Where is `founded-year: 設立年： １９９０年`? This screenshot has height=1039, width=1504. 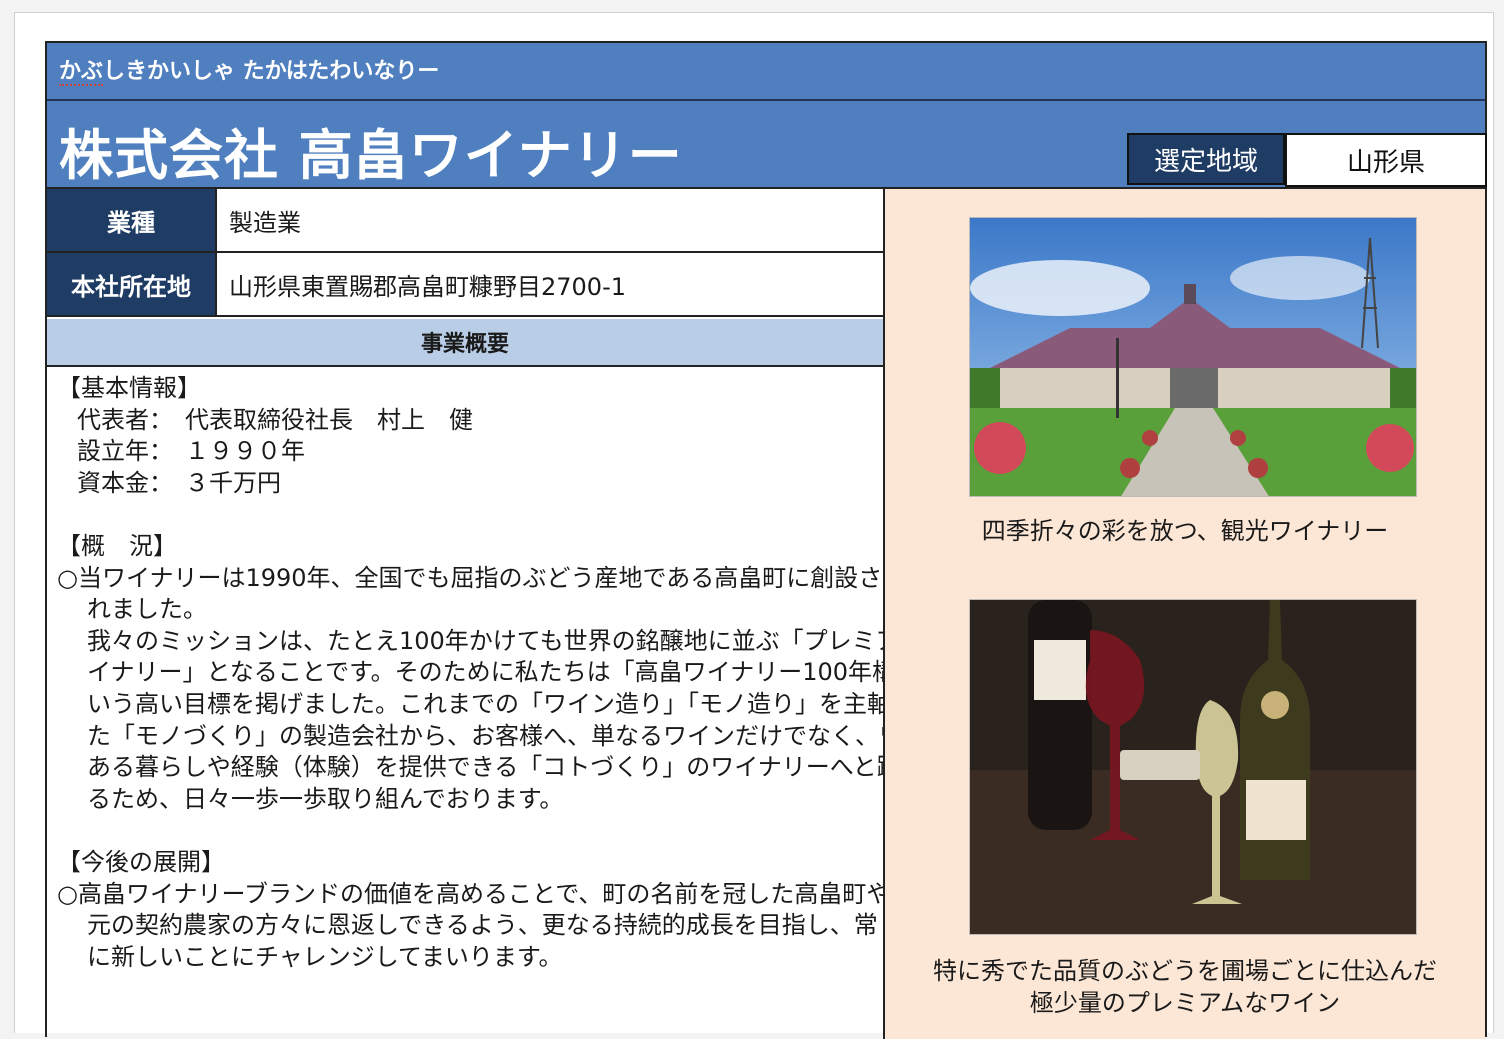 founded-year: 設立年： １９９０年 is located at coordinates (191, 451).